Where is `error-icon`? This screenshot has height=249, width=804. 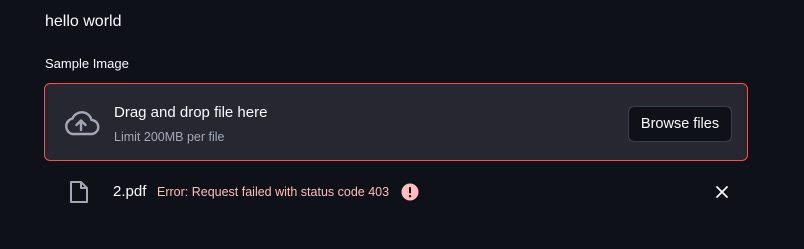
error-icon is located at coordinates (410, 192).